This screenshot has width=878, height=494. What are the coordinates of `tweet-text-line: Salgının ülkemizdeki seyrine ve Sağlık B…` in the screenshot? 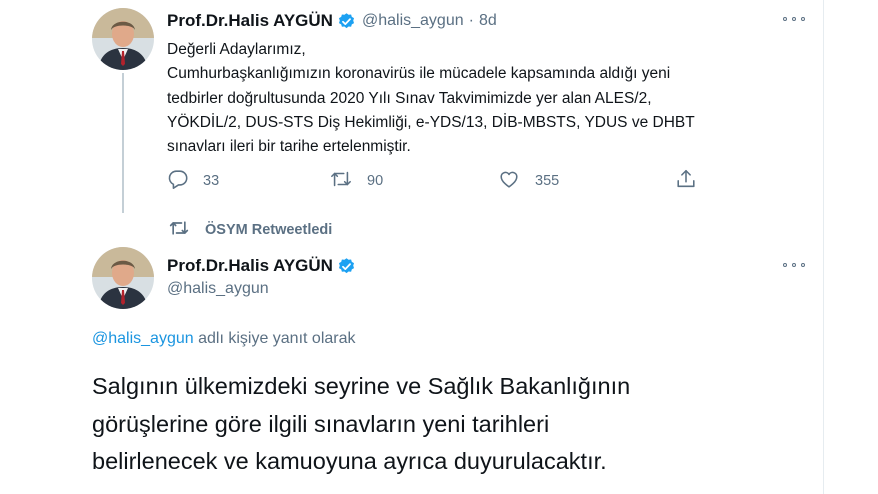 It's located at (361, 386).